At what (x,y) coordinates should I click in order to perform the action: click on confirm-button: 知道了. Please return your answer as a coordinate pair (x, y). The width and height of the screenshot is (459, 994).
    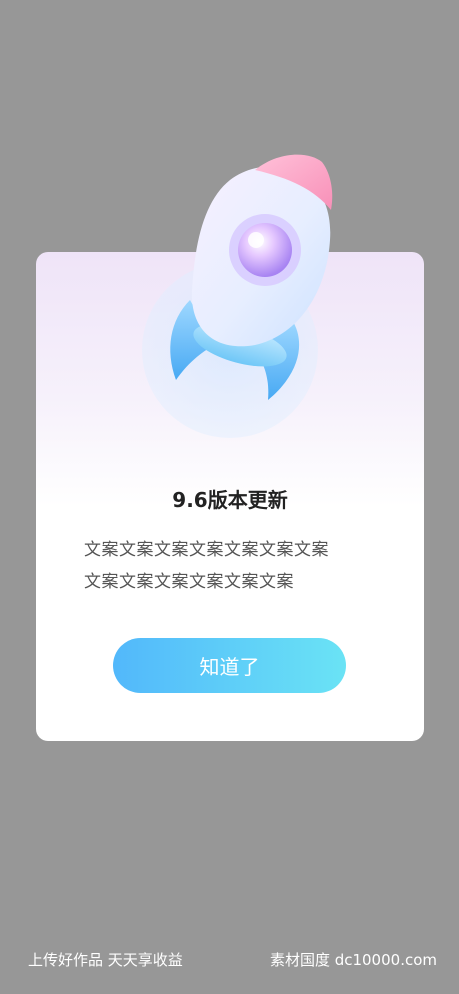
    Looking at the image, I should click on (229, 665).